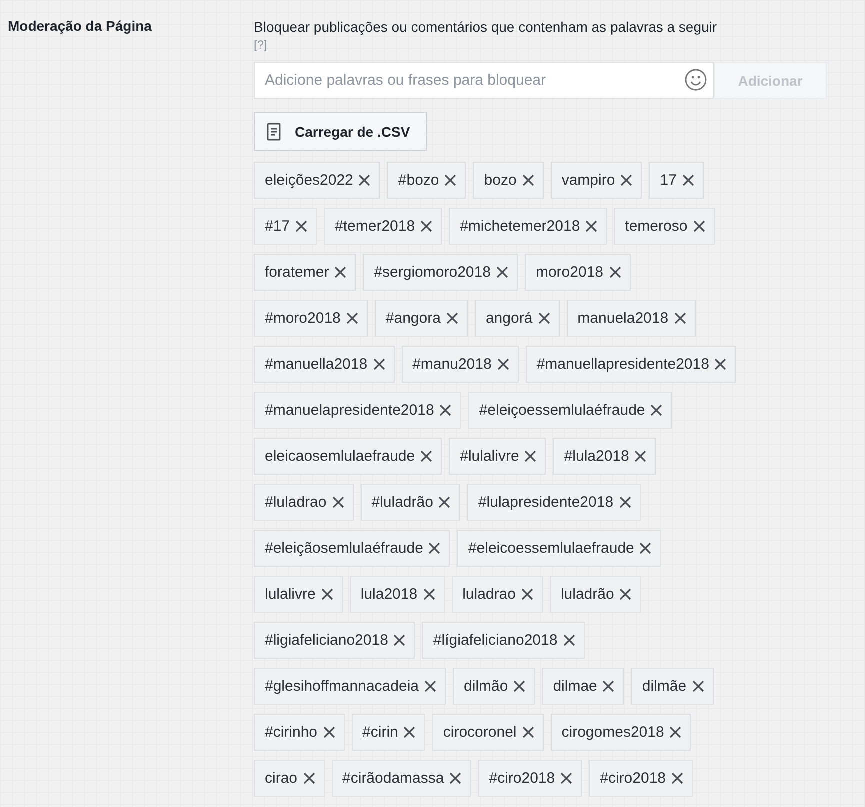 The image size is (865, 807). What do you see at coordinates (589, 180) in the screenshot?
I see `tag-text: vampiro` at bounding box center [589, 180].